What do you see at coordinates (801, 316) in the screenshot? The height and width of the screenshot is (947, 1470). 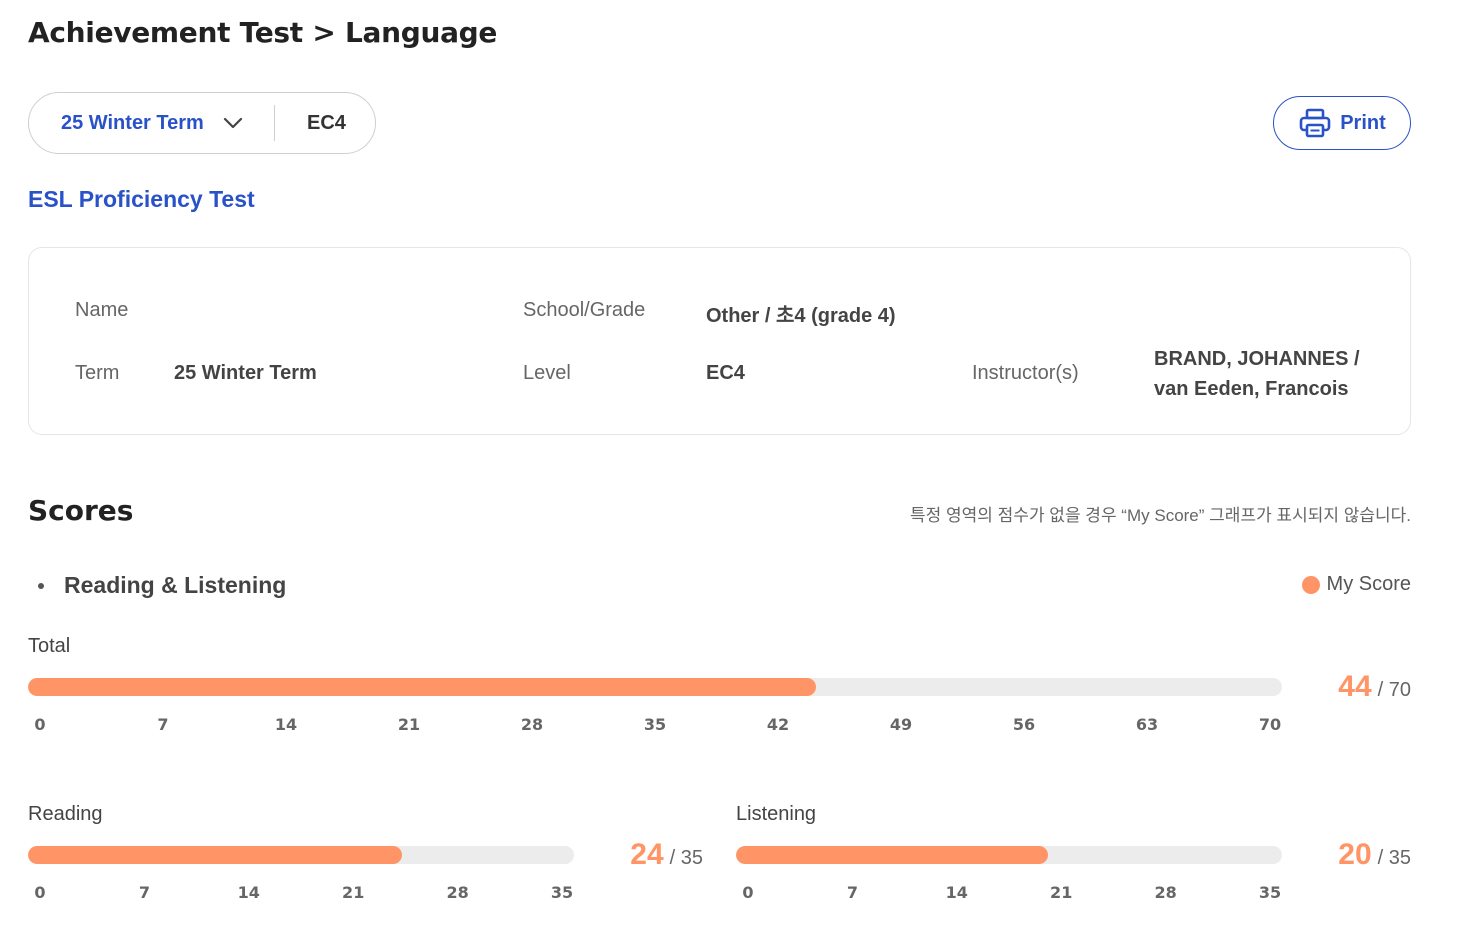 I see `school-grade-value: Other / 초4 (grade 4)` at bounding box center [801, 316].